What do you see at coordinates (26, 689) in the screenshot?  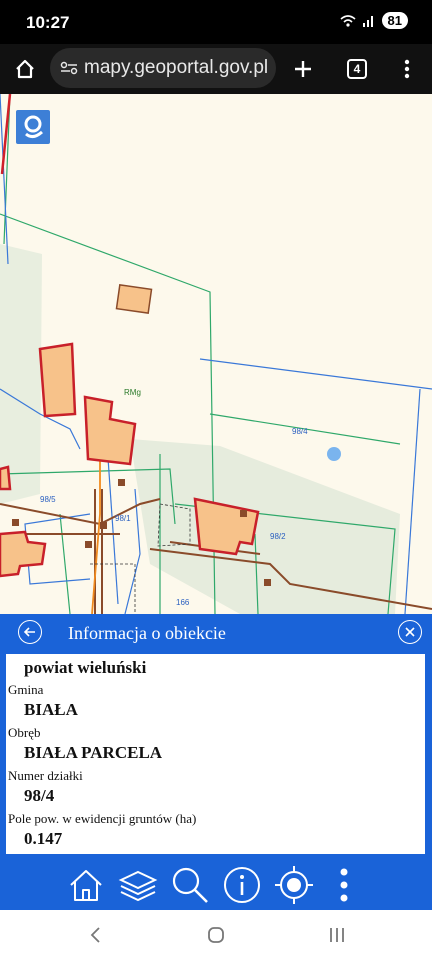 I see `gmina-label: Gmina` at bounding box center [26, 689].